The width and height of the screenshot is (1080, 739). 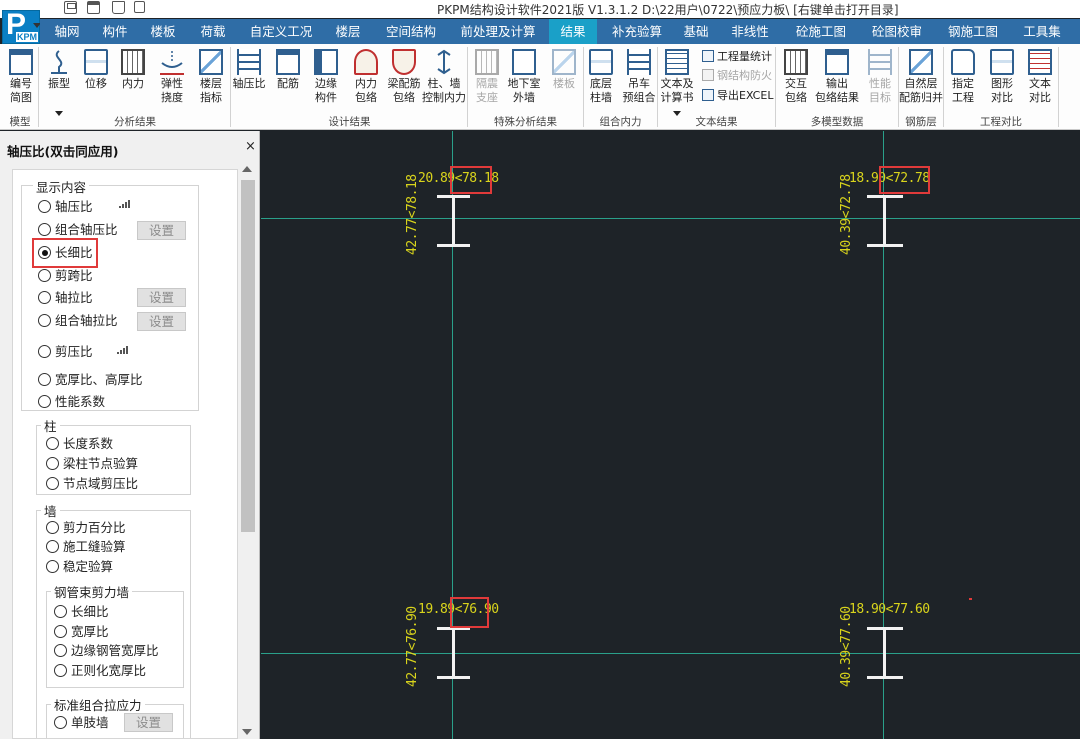 What do you see at coordinates (737, 95) in the screenshot?
I see `export-excel-button: 导出EXCEL` at bounding box center [737, 95].